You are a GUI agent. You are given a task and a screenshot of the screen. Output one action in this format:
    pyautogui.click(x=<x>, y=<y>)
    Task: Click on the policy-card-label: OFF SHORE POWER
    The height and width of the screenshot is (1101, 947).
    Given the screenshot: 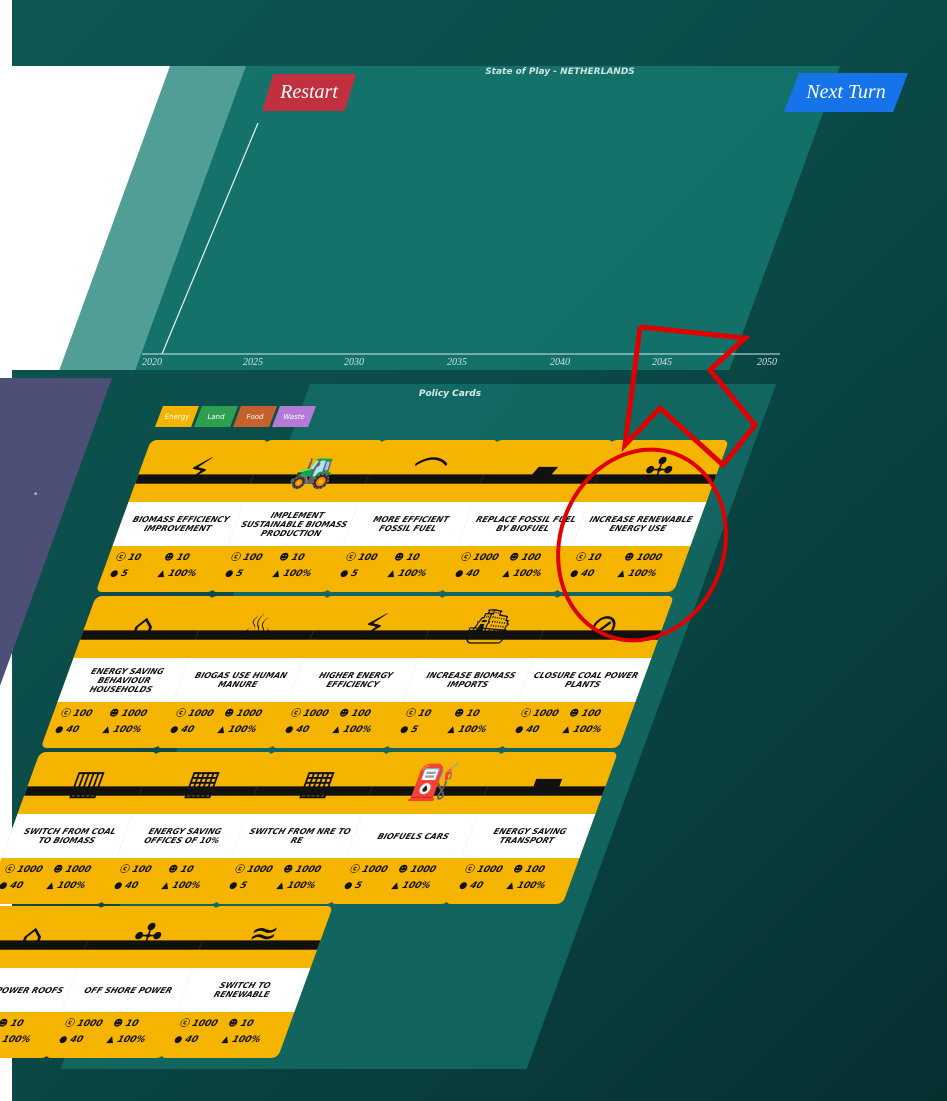 What is the action you would take?
    pyautogui.click(x=128, y=990)
    